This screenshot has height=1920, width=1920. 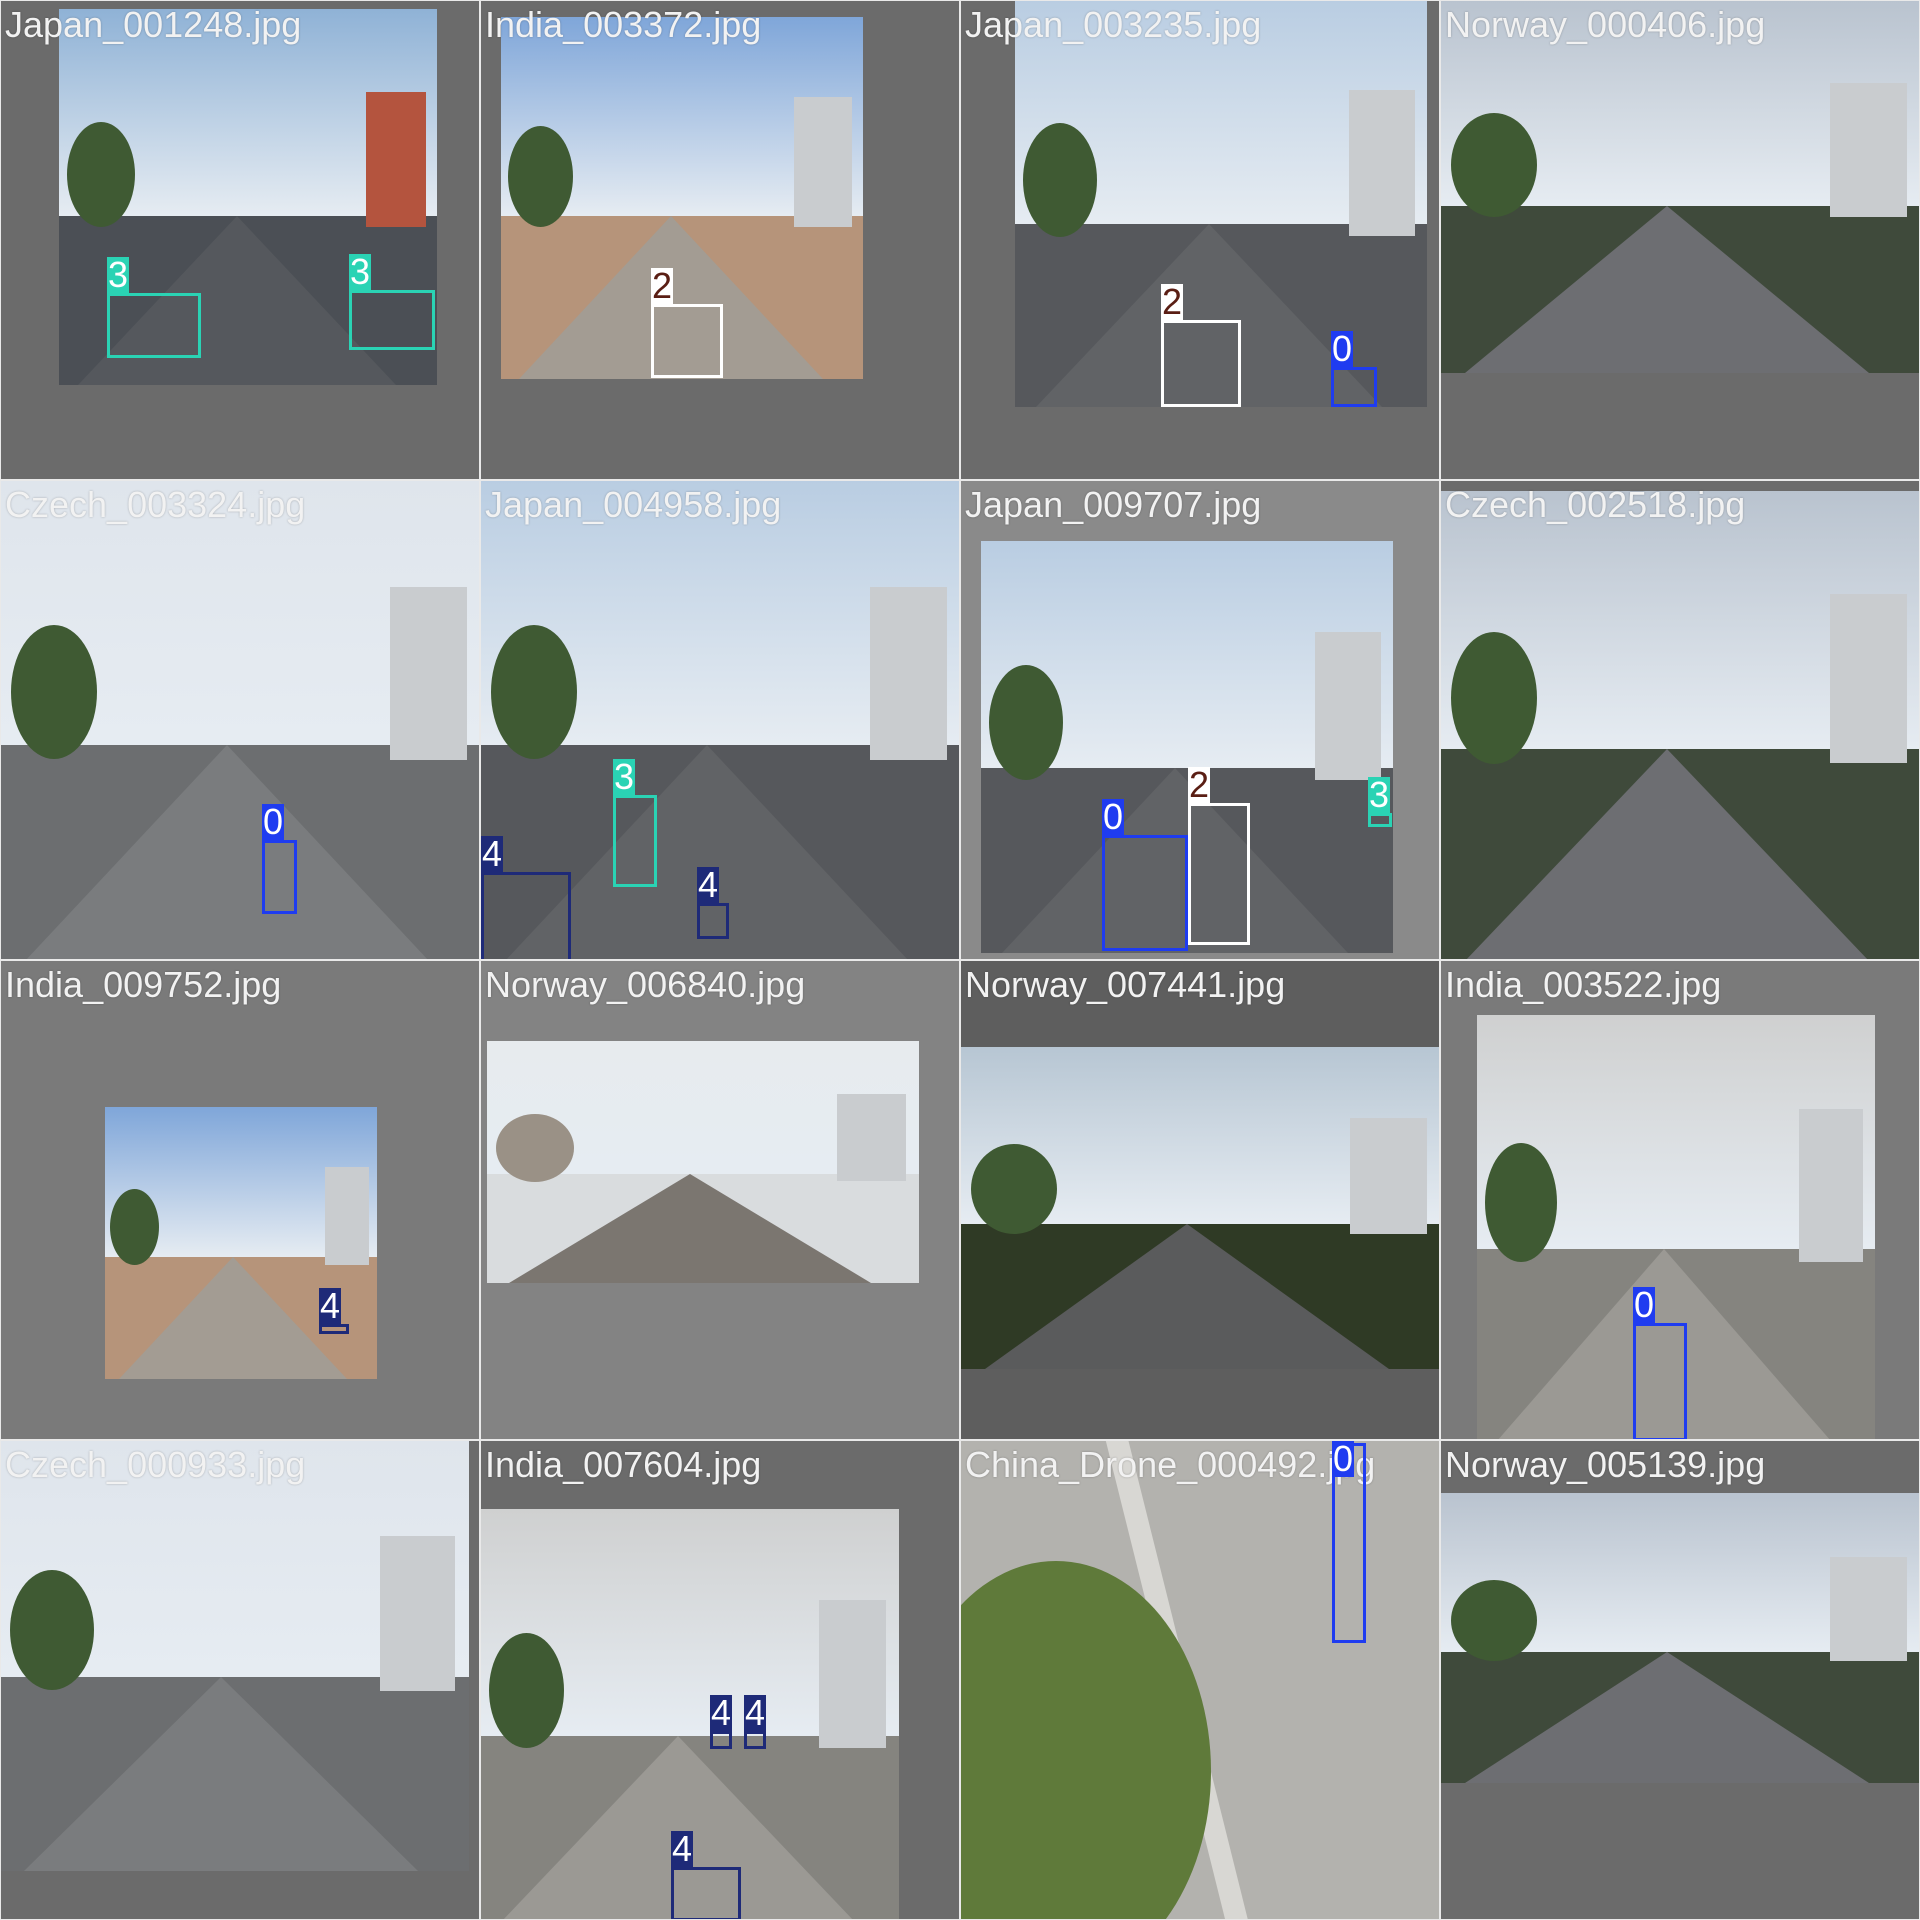 I want to click on mosaic-tile: Norway_007441.jpg, so click(x=1200, y=1200).